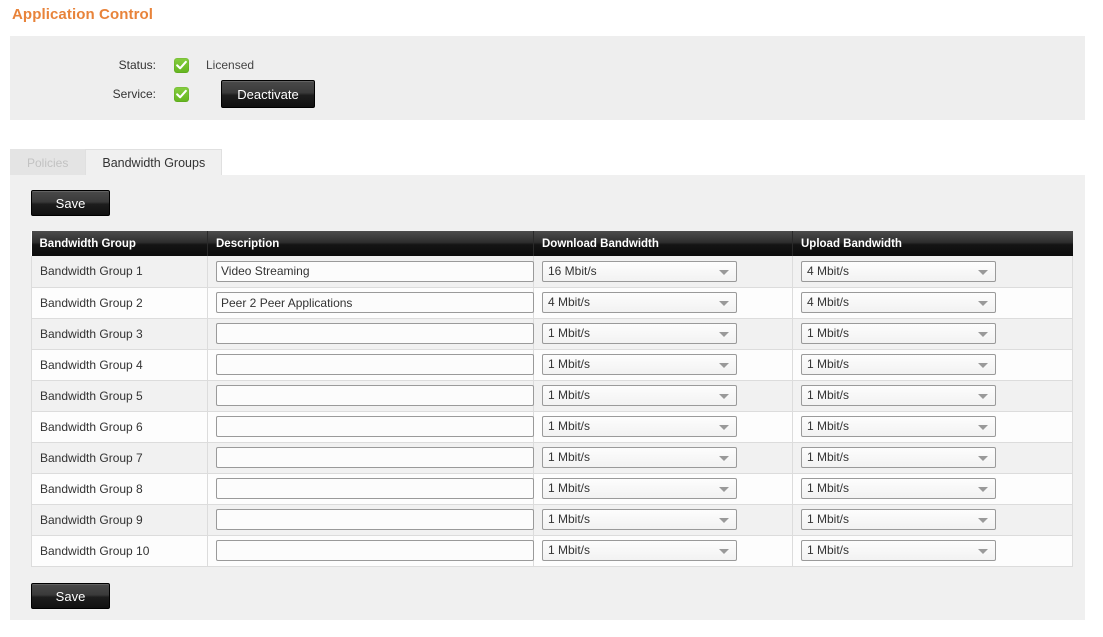 This screenshot has width=1103, height=637. What do you see at coordinates (70, 203) in the screenshot?
I see `save-button-top: Save` at bounding box center [70, 203].